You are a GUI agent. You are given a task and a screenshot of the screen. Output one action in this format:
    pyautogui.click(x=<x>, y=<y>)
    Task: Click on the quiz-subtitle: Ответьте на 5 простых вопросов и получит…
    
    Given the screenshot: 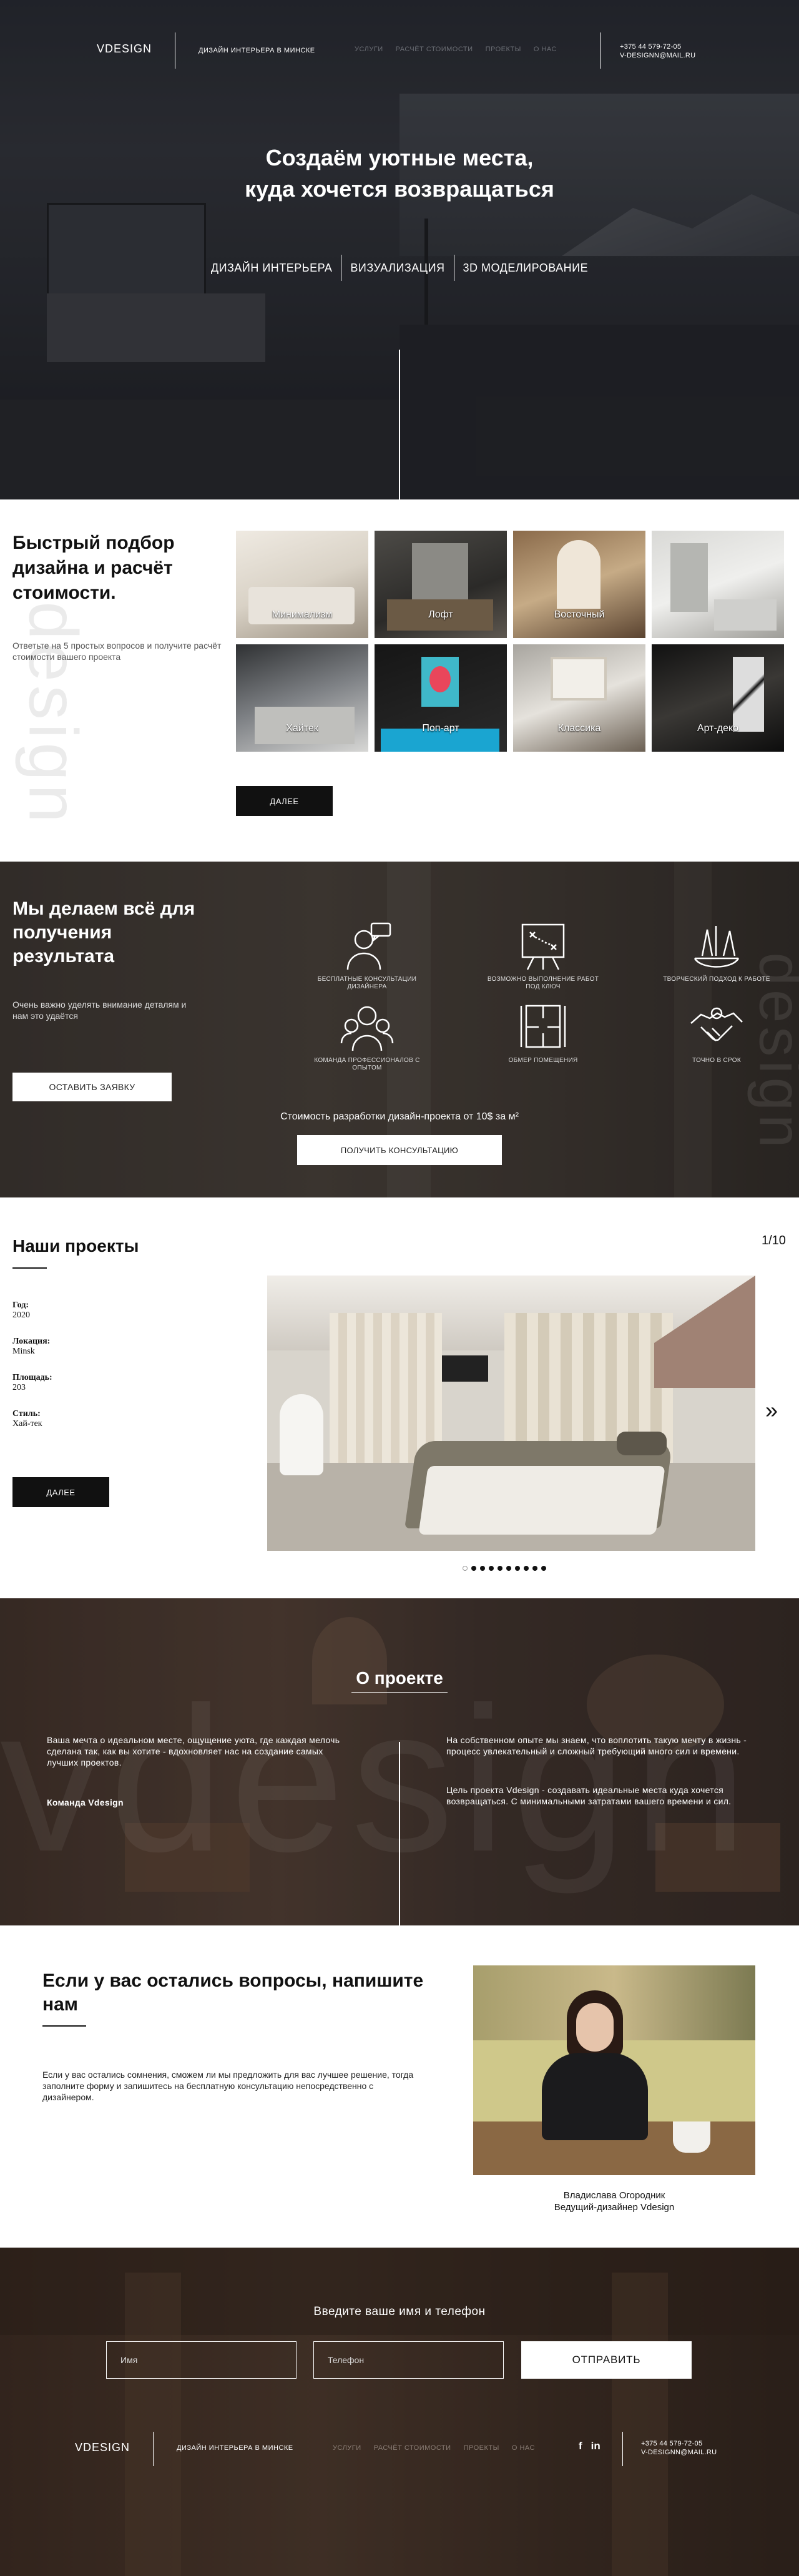 What is the action you would take?
    pyautogui.click(x=117, y=651)
    